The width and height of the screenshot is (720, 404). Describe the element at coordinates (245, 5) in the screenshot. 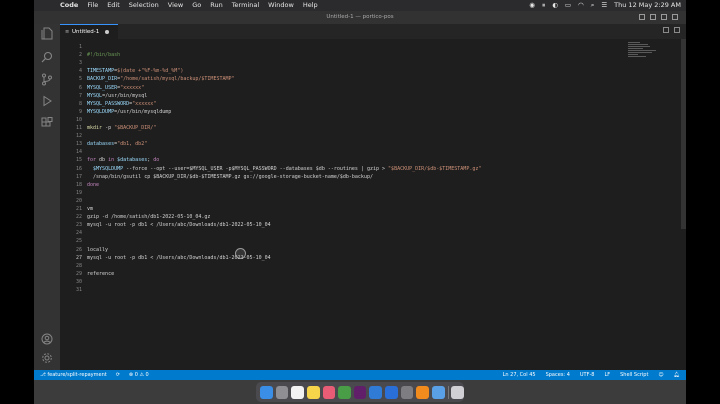

I see `menu-terminal: Terminal` at that location.